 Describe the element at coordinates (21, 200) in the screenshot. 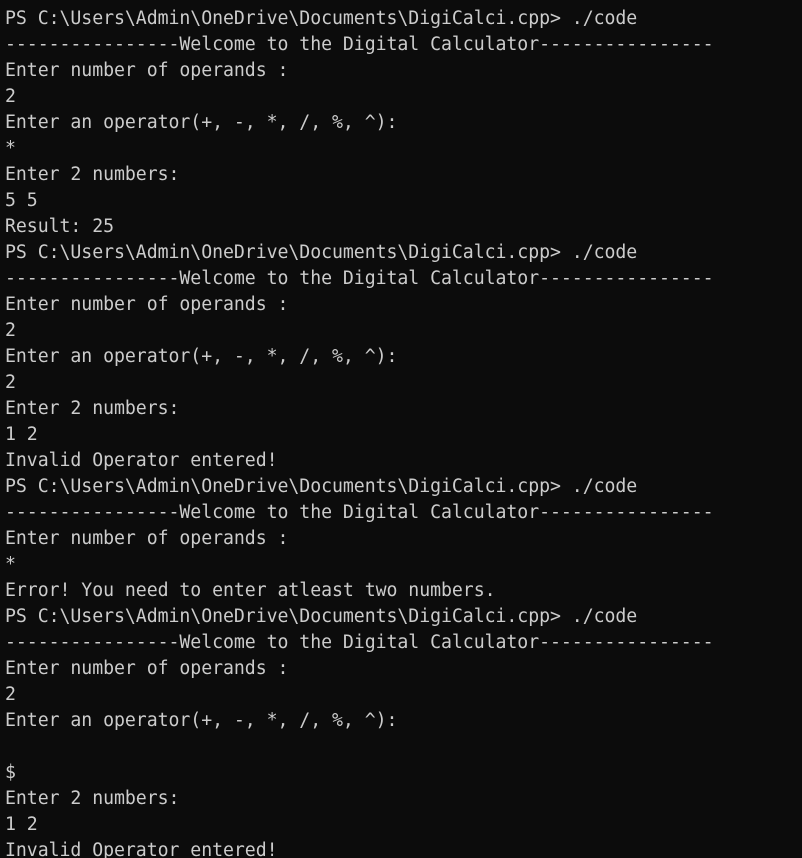

I see `input-line: 5 5` at that location.